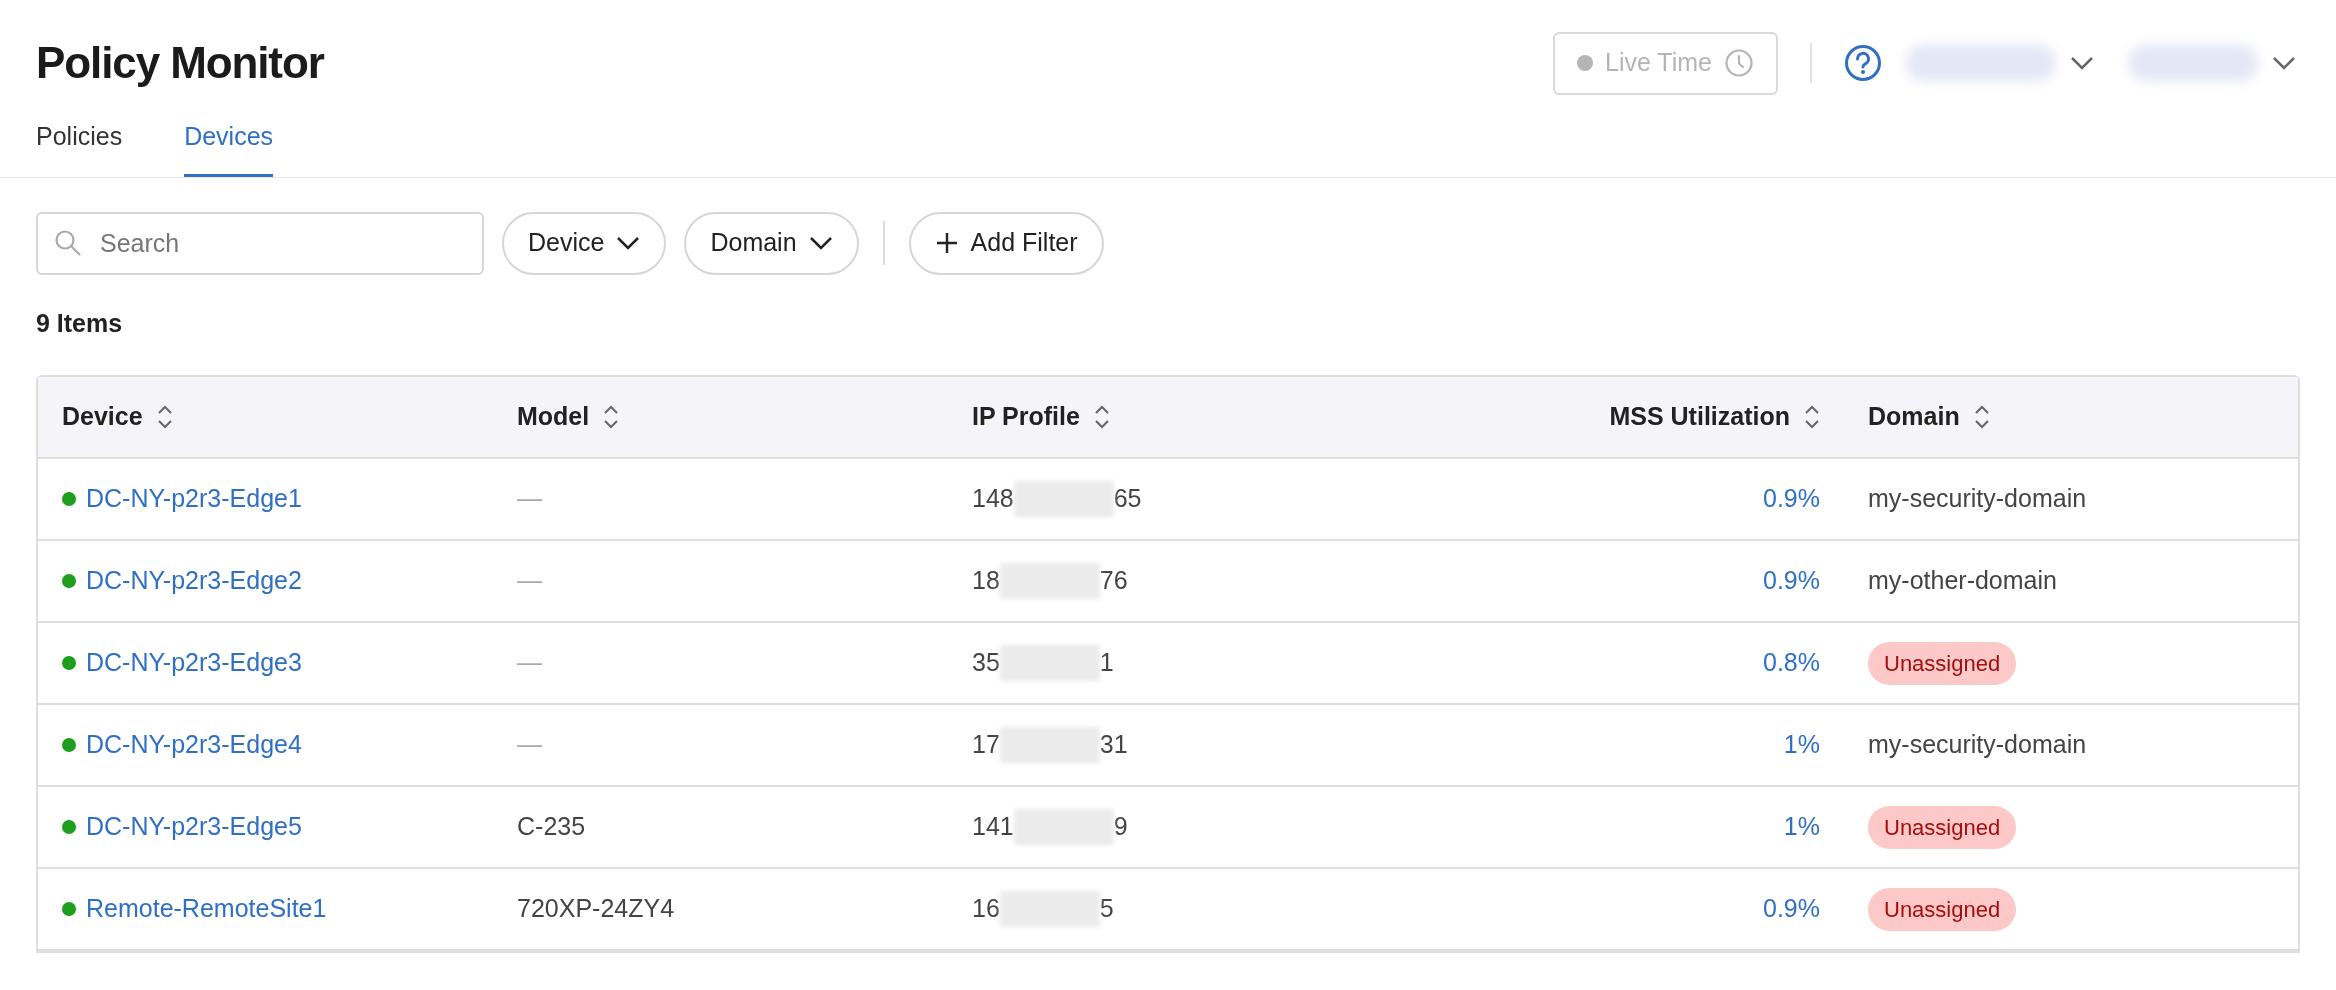 This screenshot has height=990, width=2336. I want to click on filter-dropdown: Device, so click(584, 243).